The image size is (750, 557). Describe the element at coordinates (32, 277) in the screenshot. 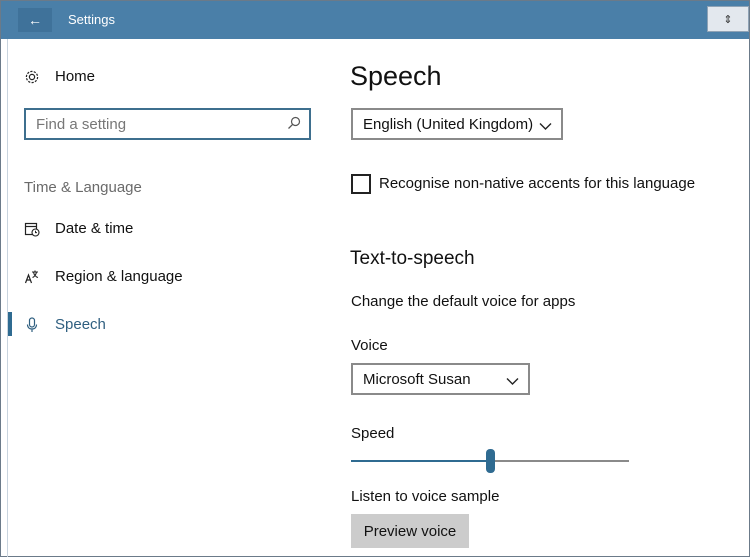

I see `language-icon` at that location.